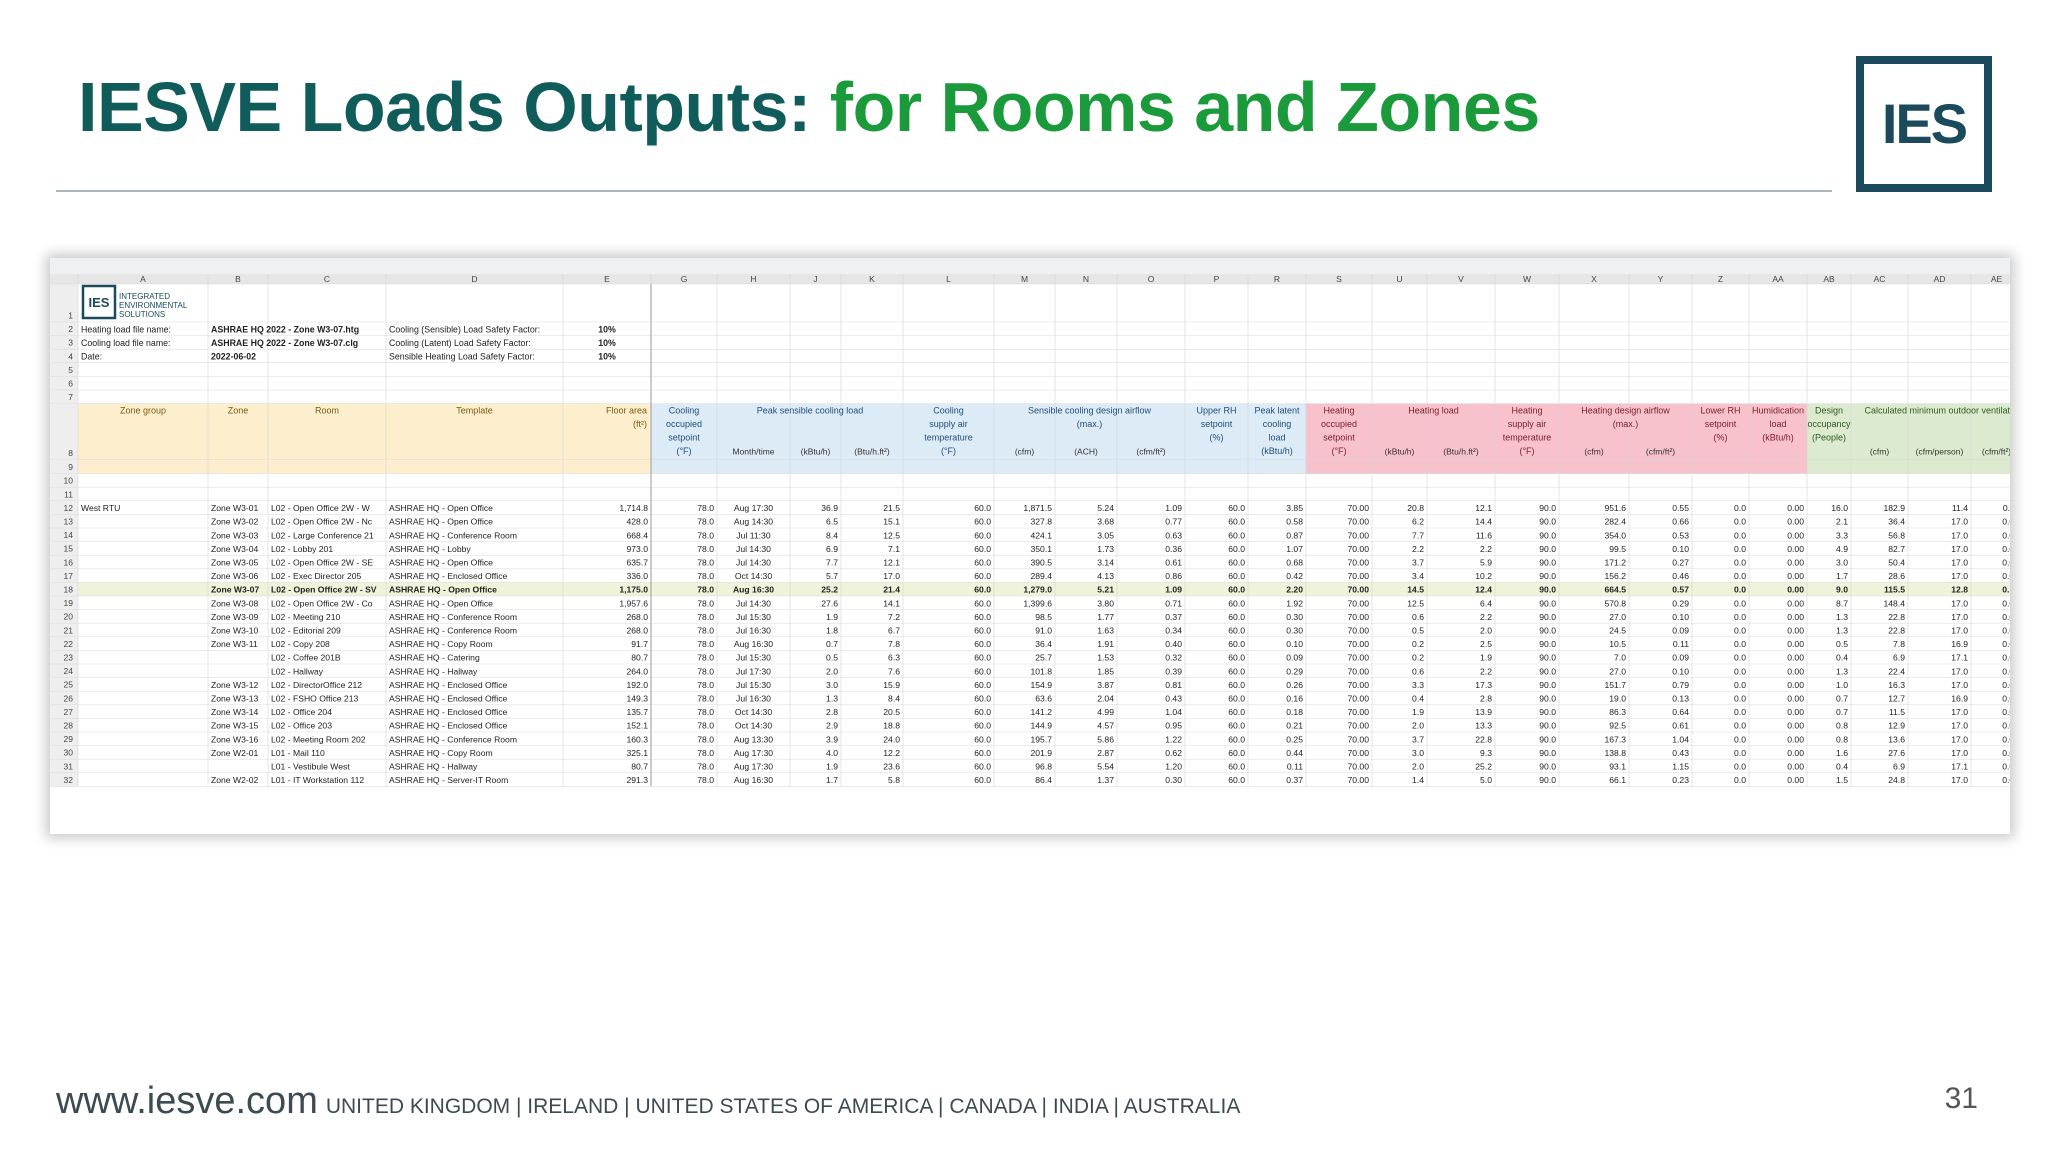 The image size is (2048, 1152). I want to click on table-cell: 0.55, so click(1680, 508).